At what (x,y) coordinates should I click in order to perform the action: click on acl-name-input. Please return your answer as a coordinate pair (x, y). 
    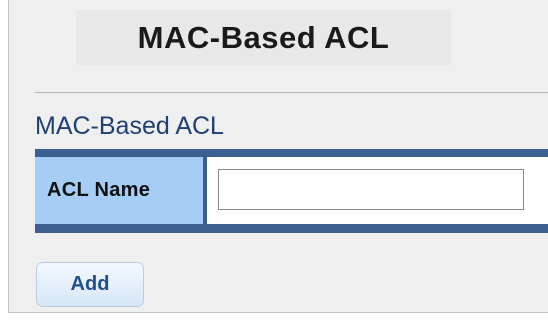
    Looking at the image, I should click on (371, 189).